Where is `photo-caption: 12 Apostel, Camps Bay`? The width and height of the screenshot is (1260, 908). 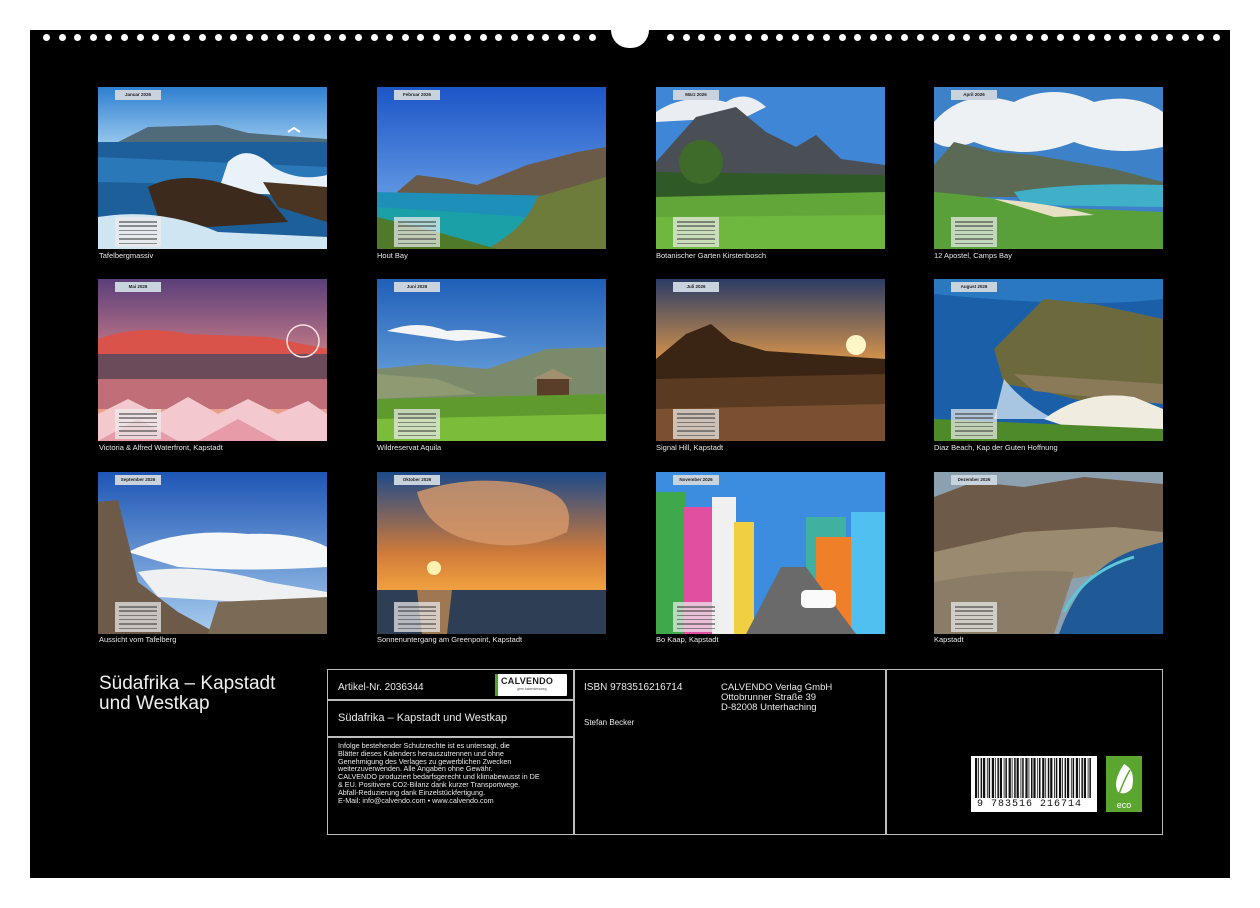 photo-caption: 12 Apostel, Camps Bay is located at coordinates (973, 255).